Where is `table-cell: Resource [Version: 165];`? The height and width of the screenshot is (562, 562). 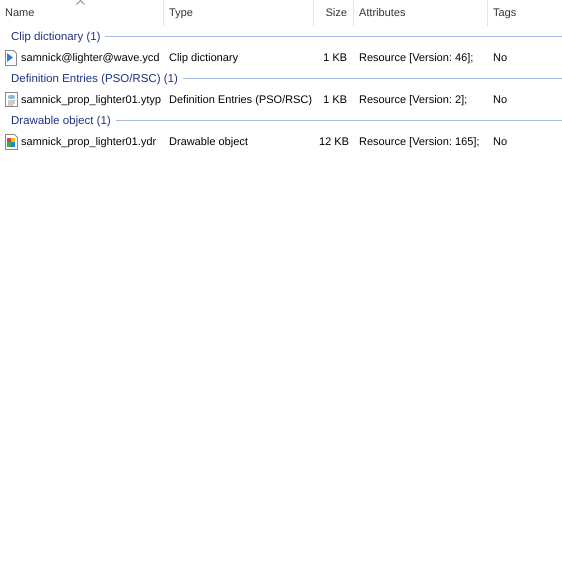
table-cell: Resource [Version: 165]; is located at coordinates (419, 142).